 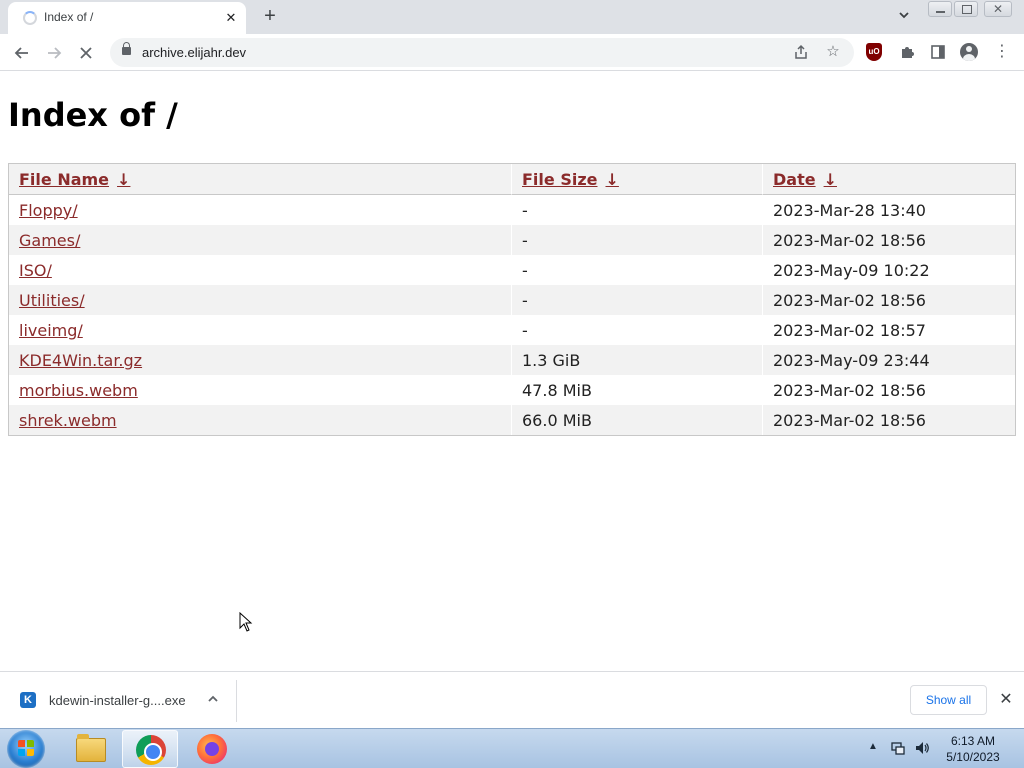 I want to click on tab-close-icon: ✕, so click(x=231, y=18).